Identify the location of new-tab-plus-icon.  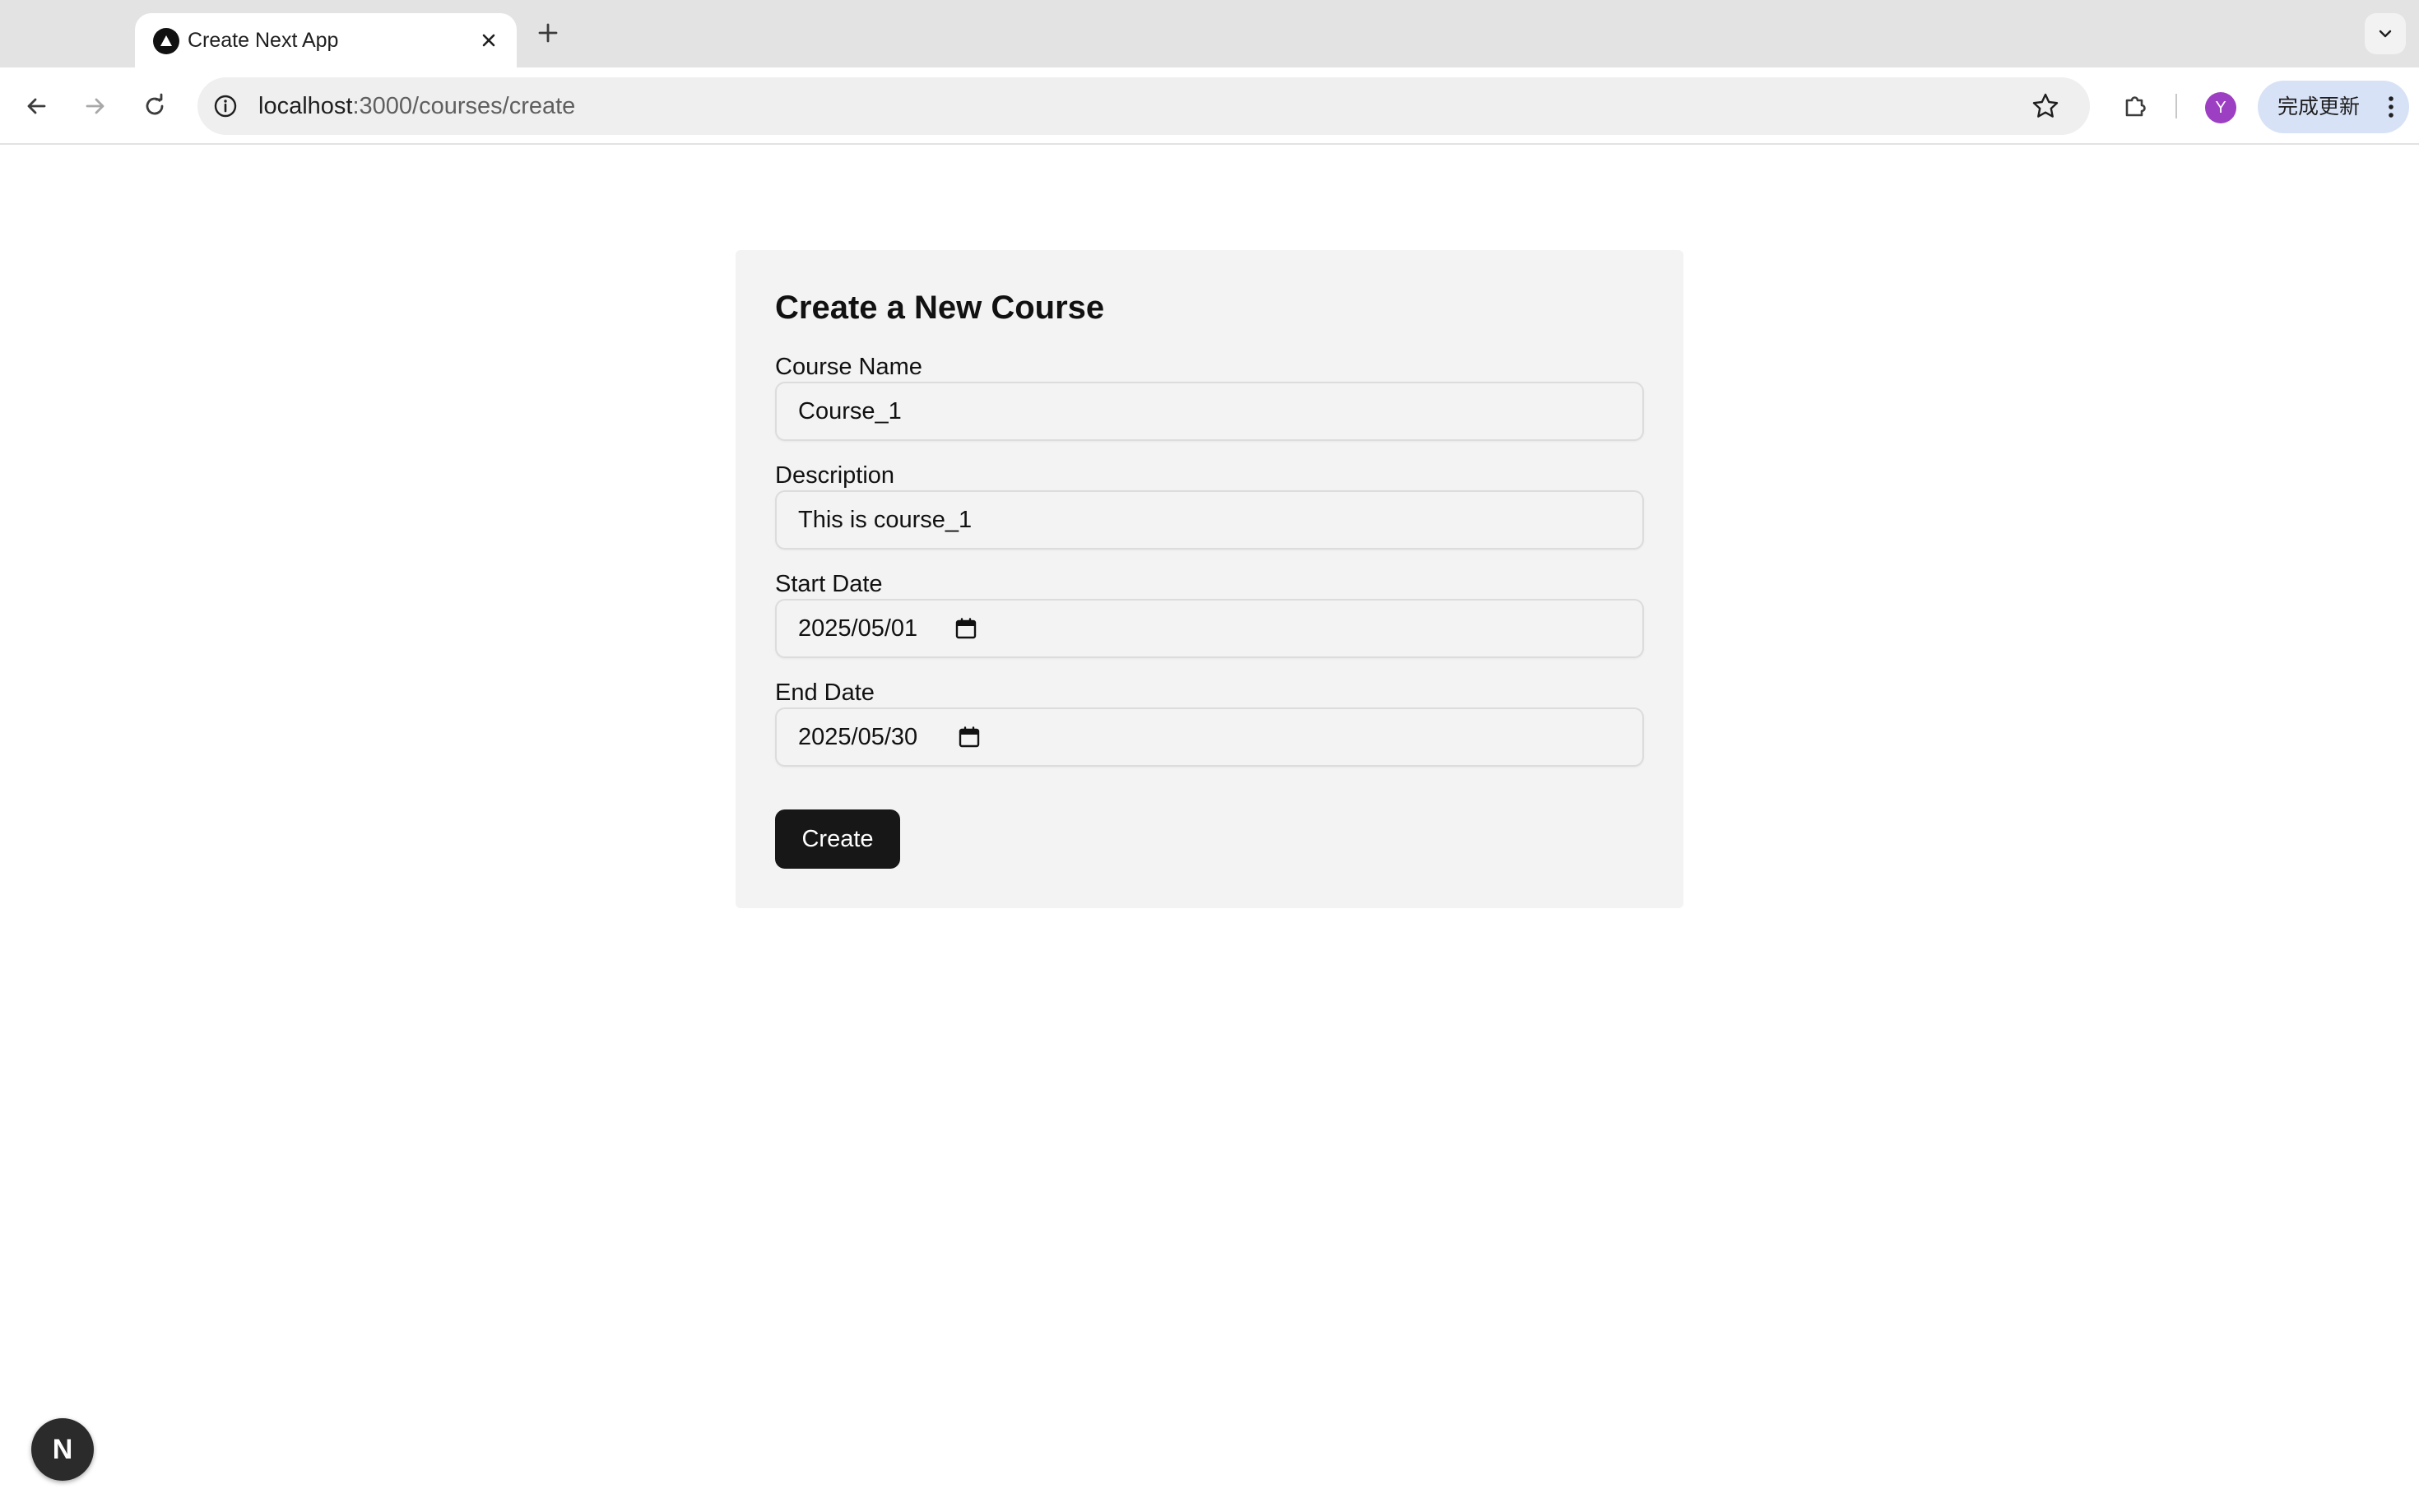
(548, 33).